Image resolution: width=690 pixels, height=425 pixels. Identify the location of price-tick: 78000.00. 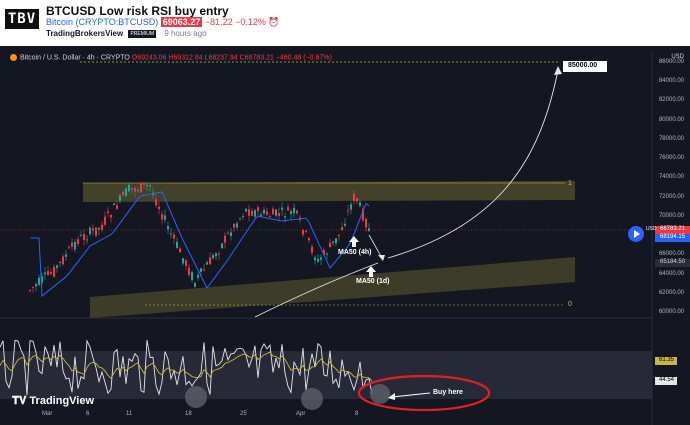
(671, 138).